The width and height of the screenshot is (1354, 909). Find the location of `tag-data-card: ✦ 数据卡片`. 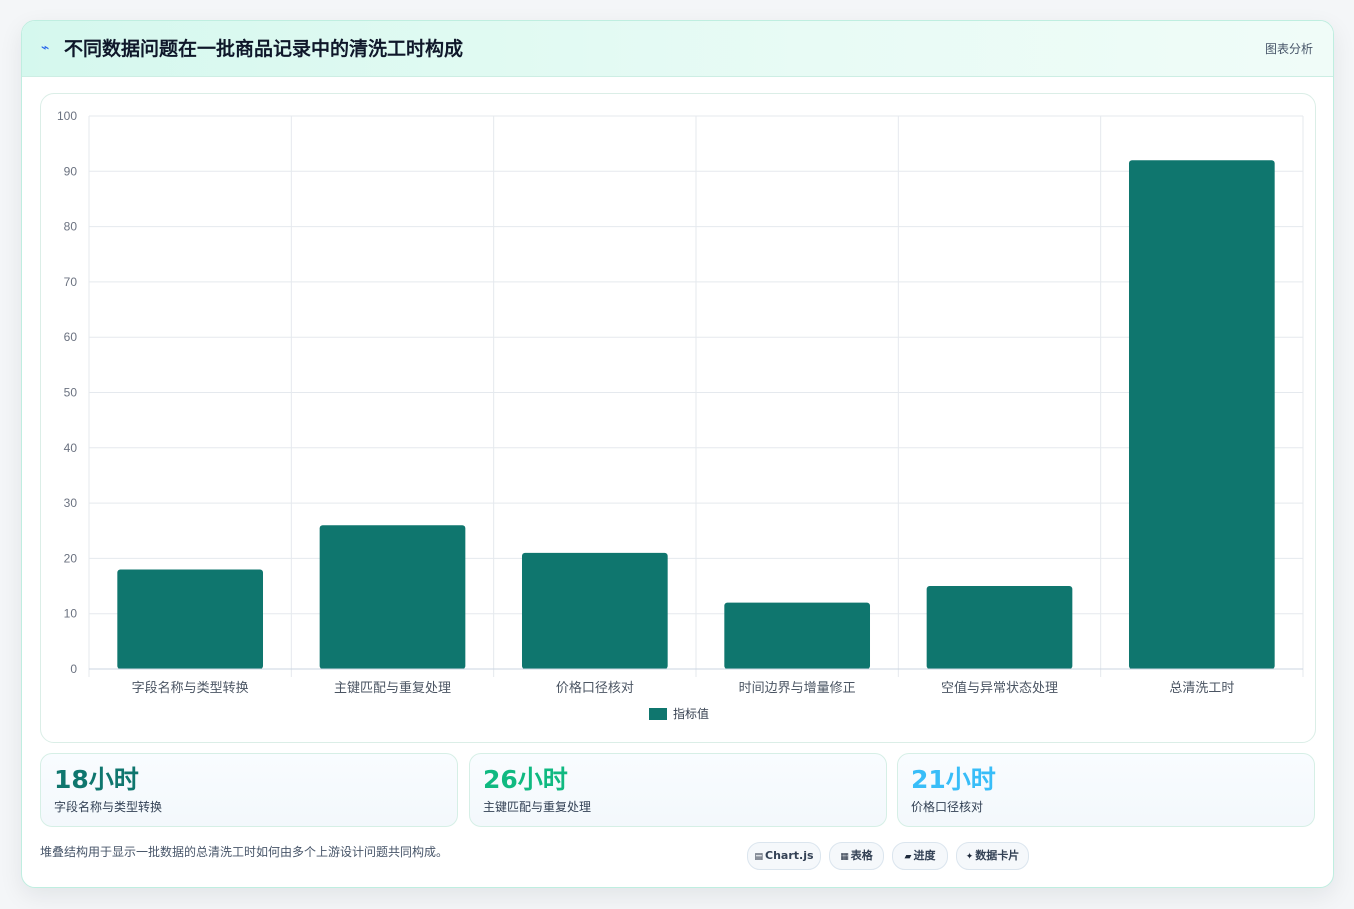

tag-data-card: ✦ 数据卡片 is located at coordinates (992, 856).